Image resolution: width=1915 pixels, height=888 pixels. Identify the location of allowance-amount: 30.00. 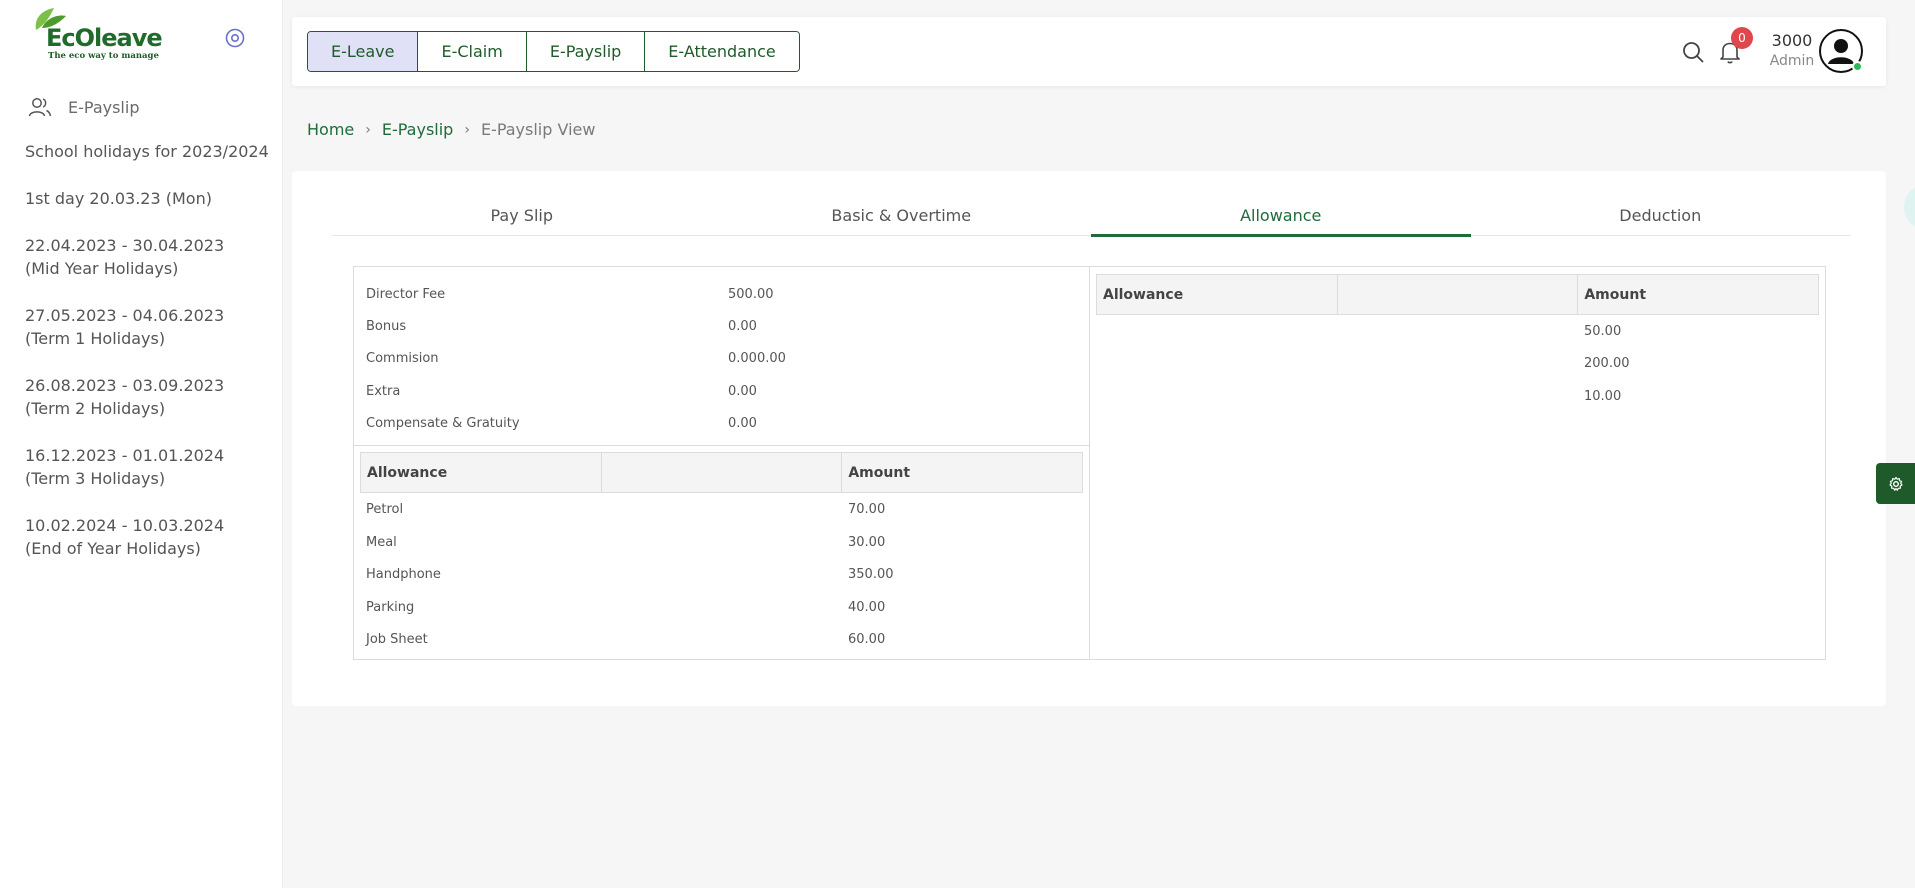
(867, 542).